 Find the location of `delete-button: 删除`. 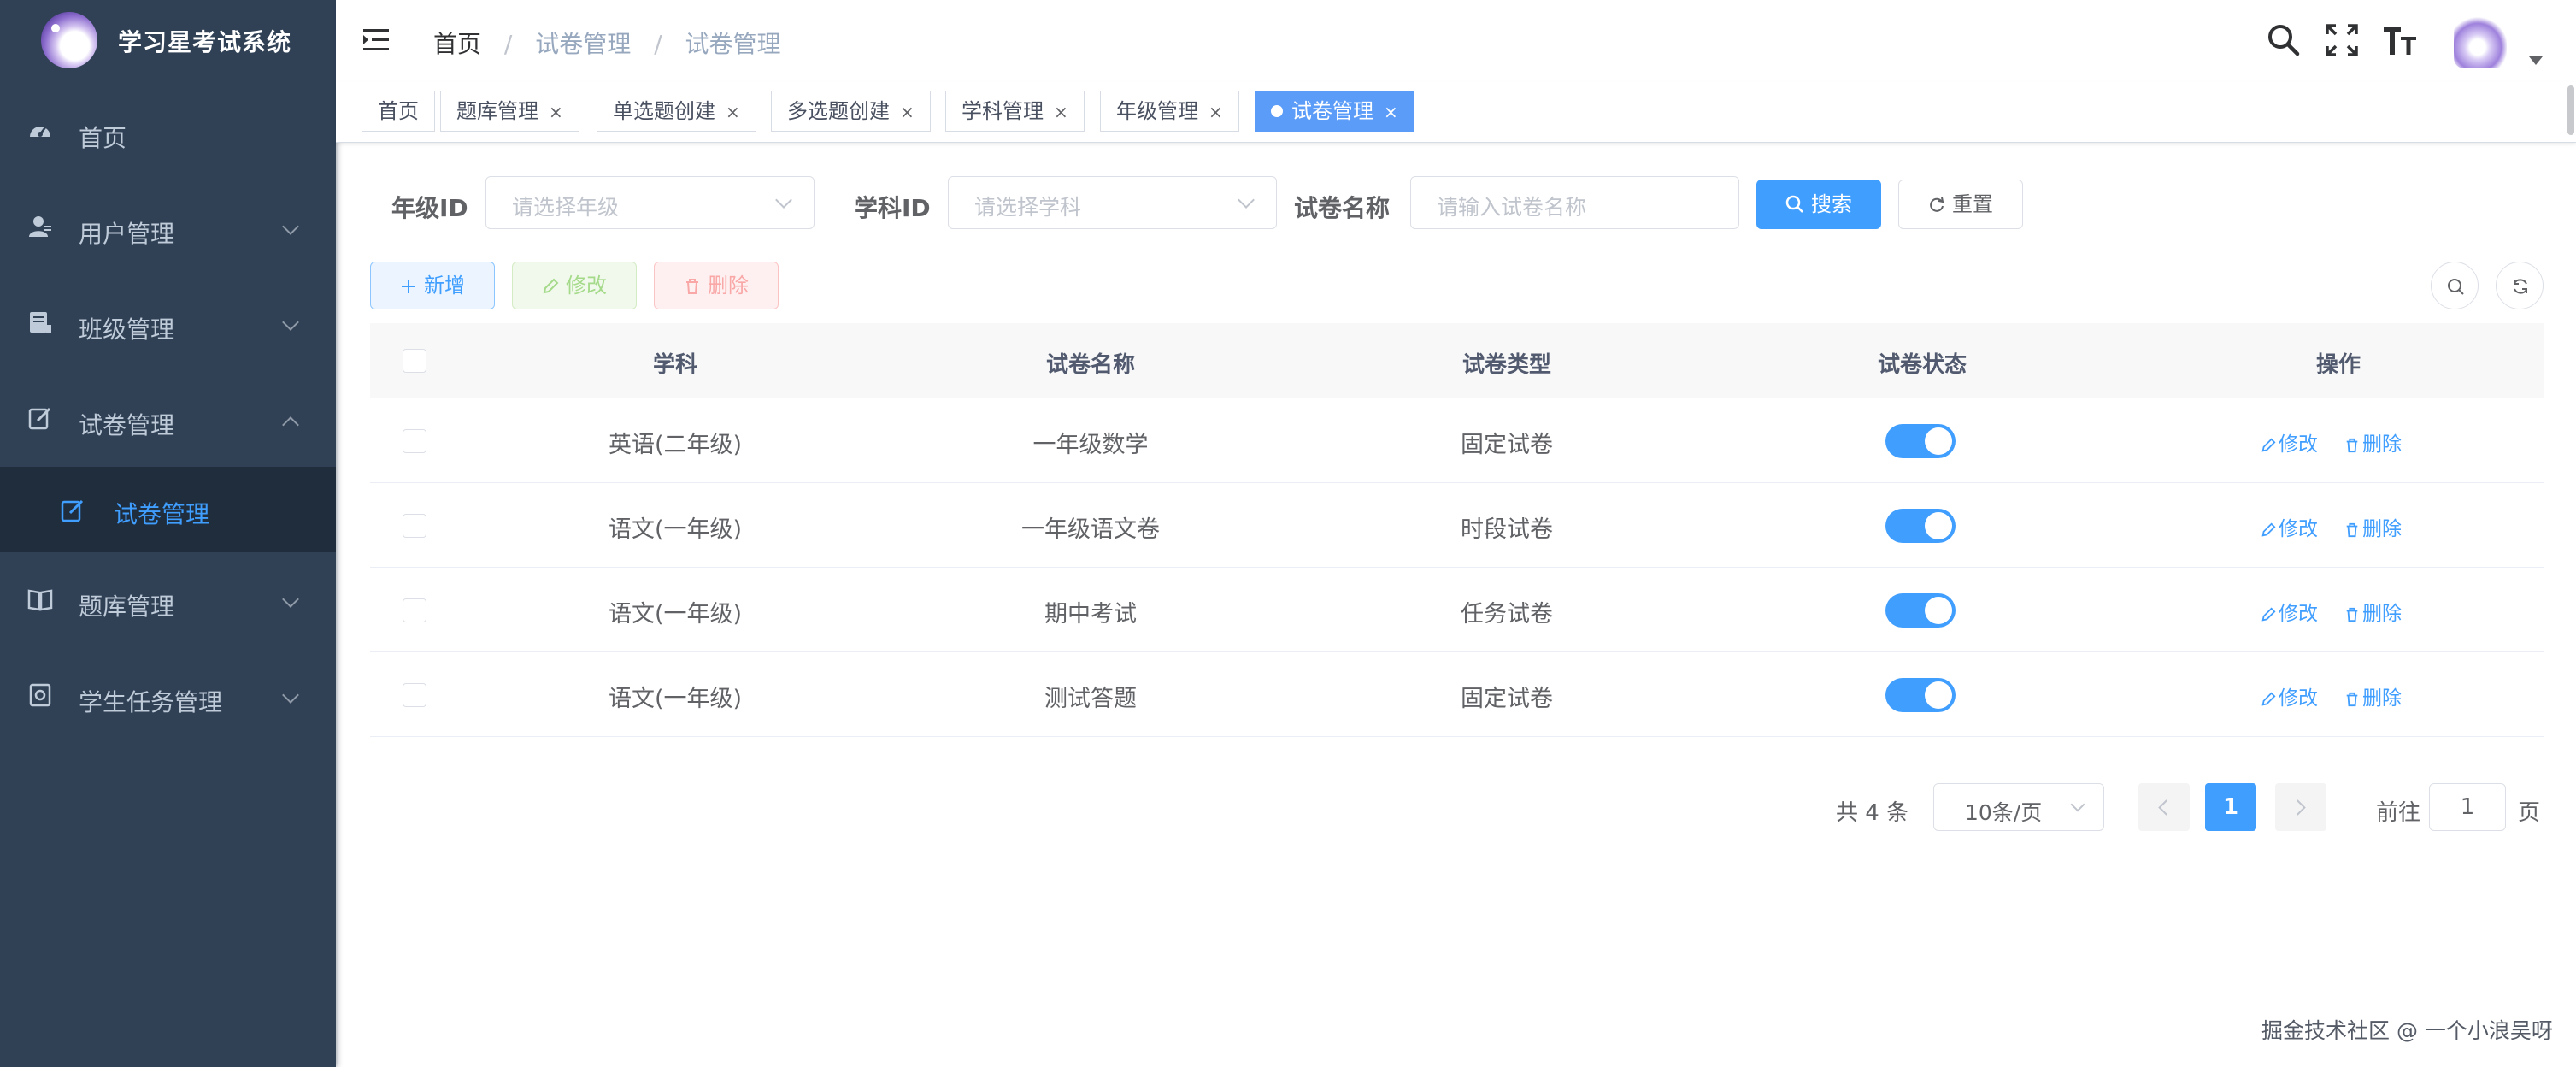

delete-button: 删除 is located at coordinates (716, 285).